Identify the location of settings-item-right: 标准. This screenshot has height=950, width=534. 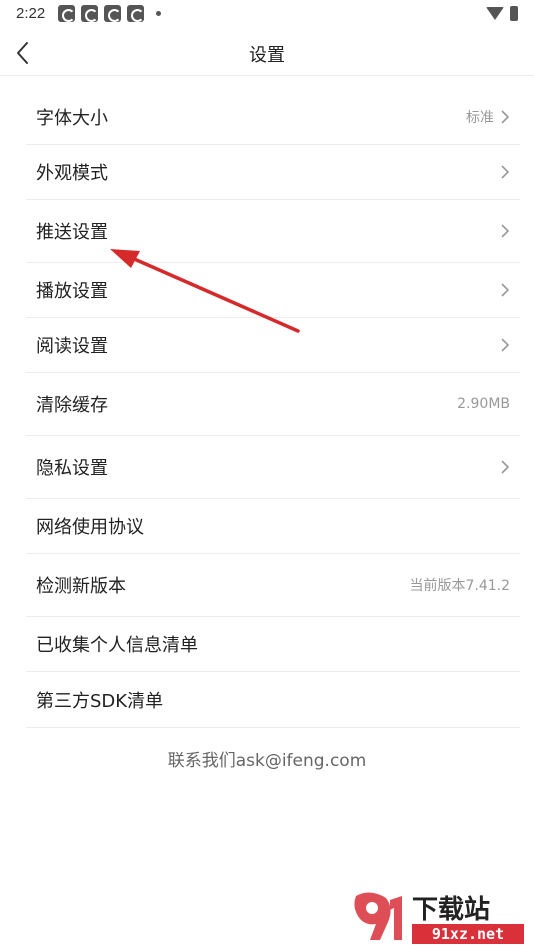
(488, 117).